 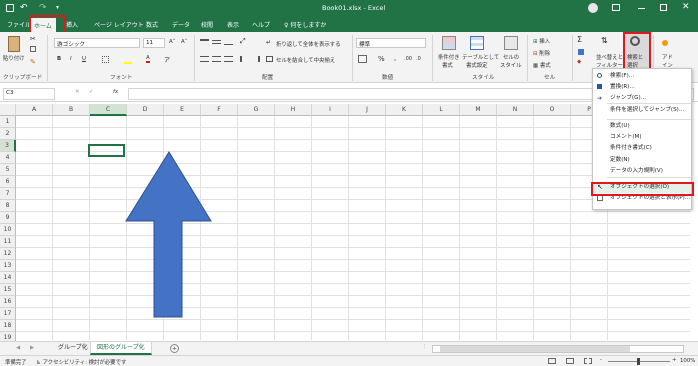 I want to click on increase-decimal-icon: .00, so click(x=408, y=59).